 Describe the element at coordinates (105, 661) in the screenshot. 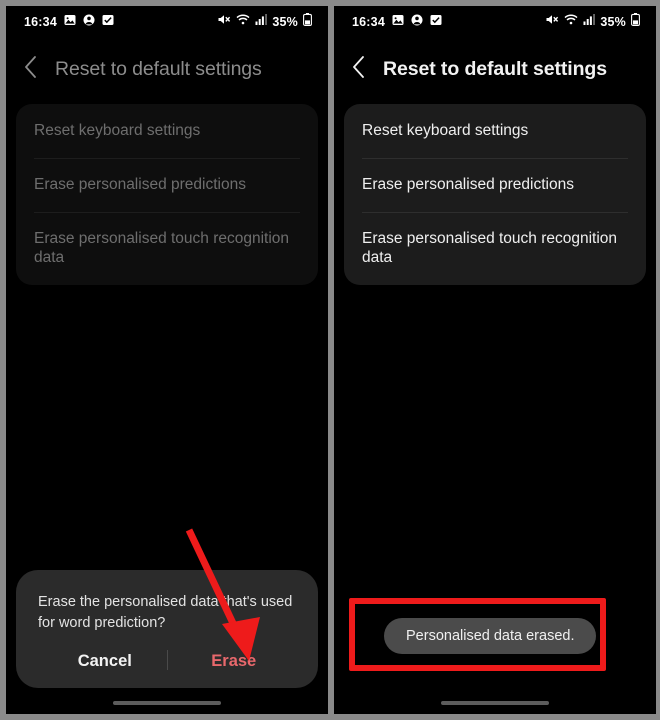

I see `cancel-button: Cancel` at that location.